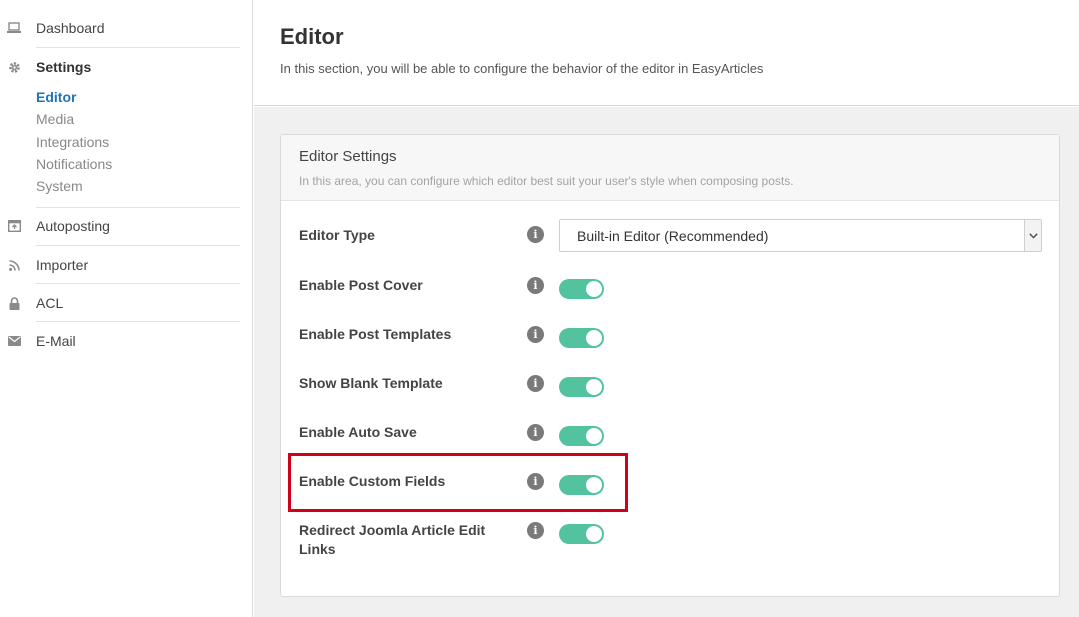 Image resolution: width=1079 pixels, height=617 pixels. Describe the element at coordinates (371, 383) in the screenshot. I see `show-blank-template-label: Show Blank Template` at that location.